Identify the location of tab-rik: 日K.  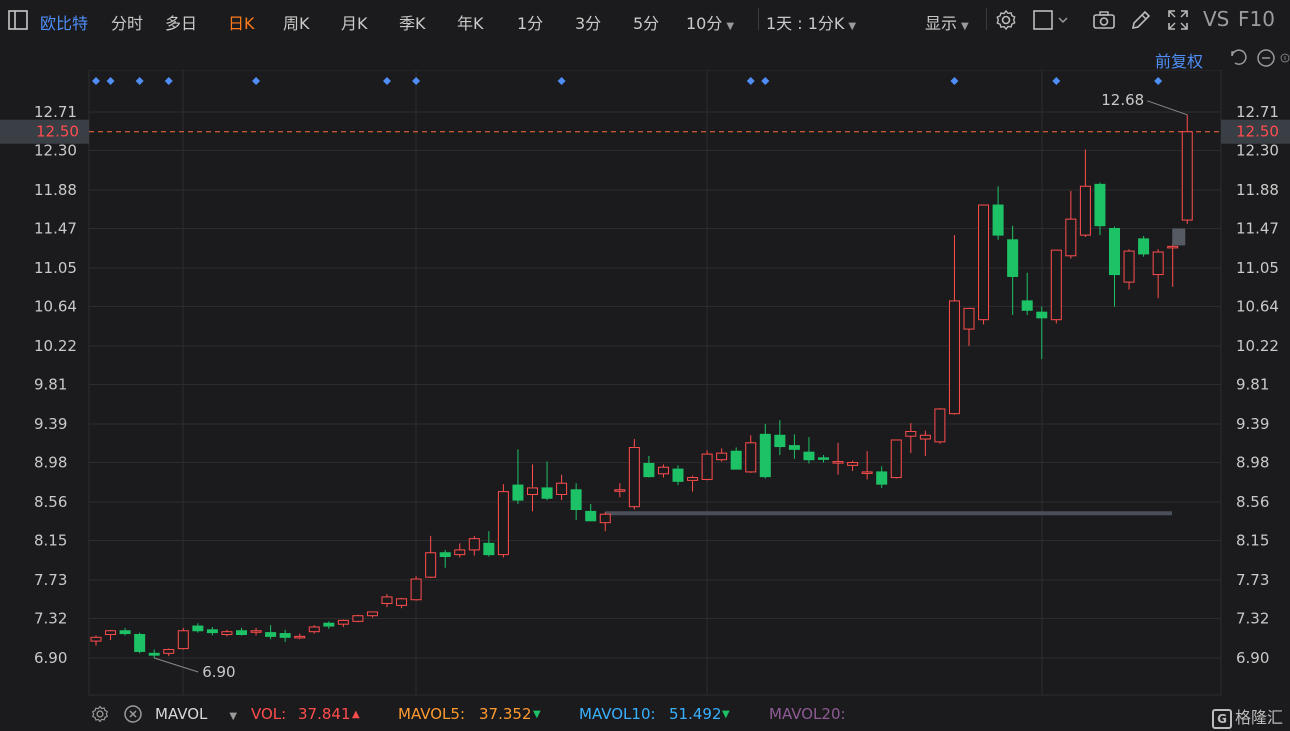
(241, 22).